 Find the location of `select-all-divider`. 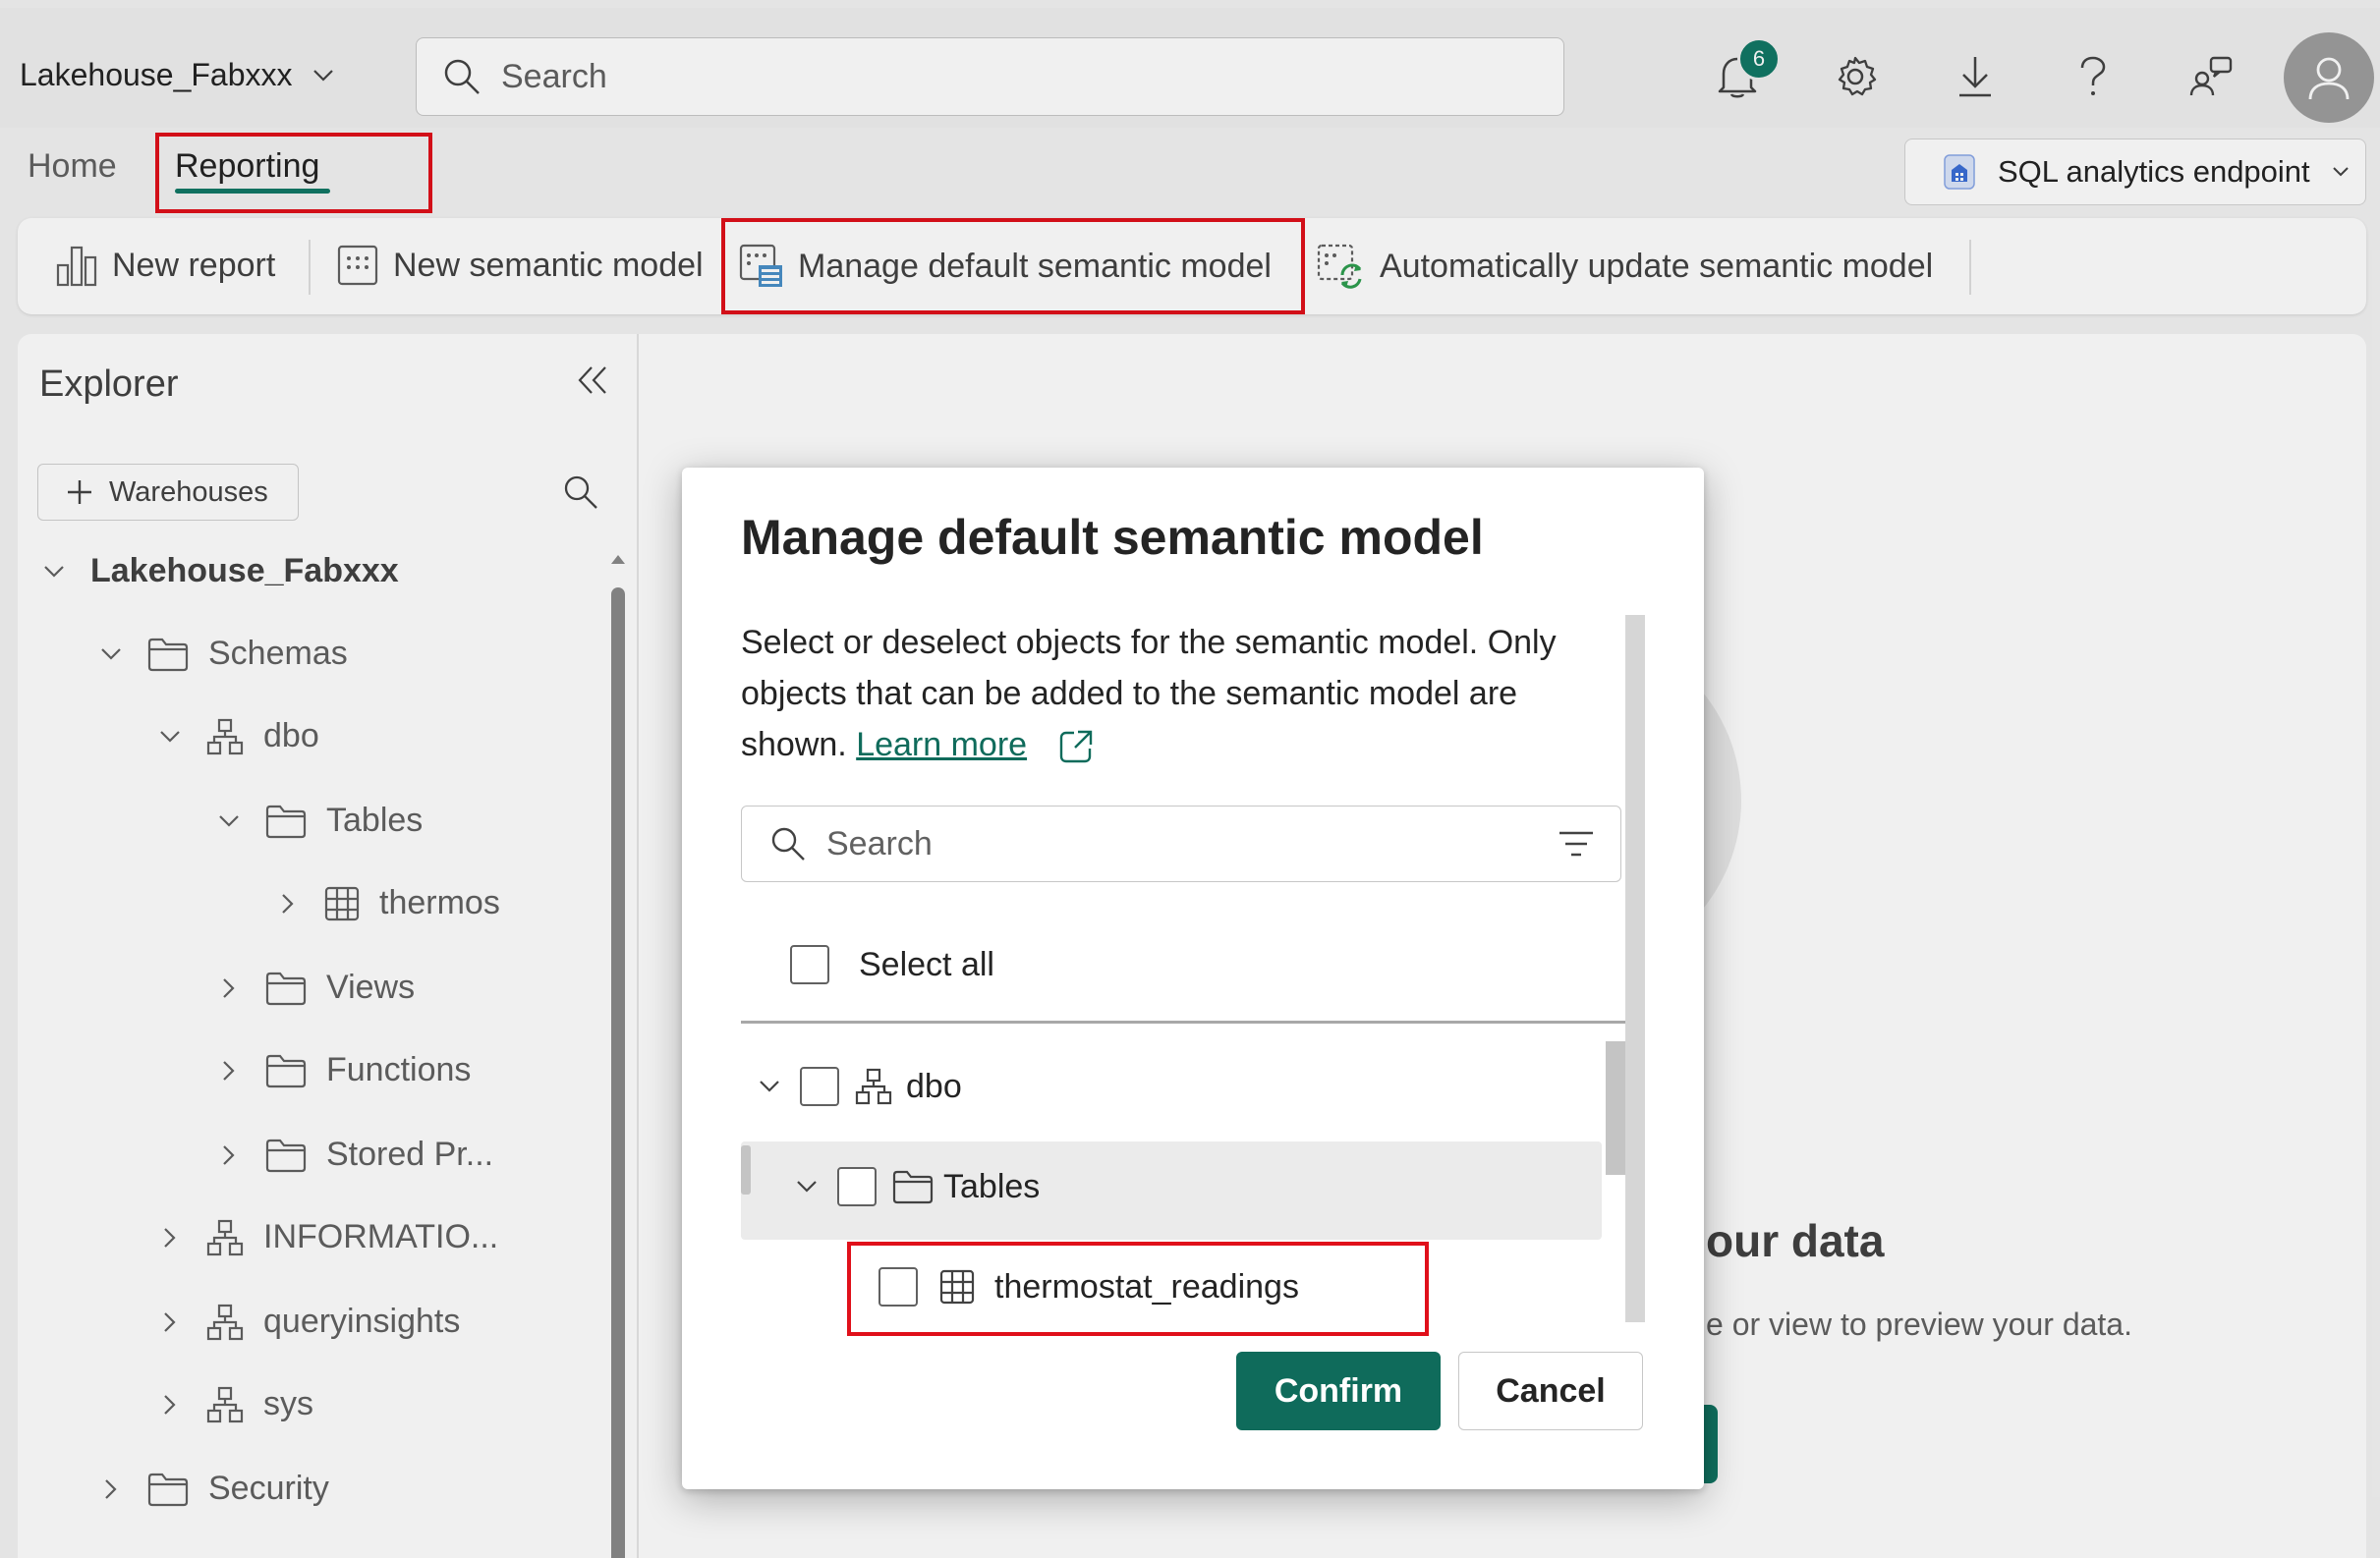

select-all-divider is located at coordinates (1183, 1022).